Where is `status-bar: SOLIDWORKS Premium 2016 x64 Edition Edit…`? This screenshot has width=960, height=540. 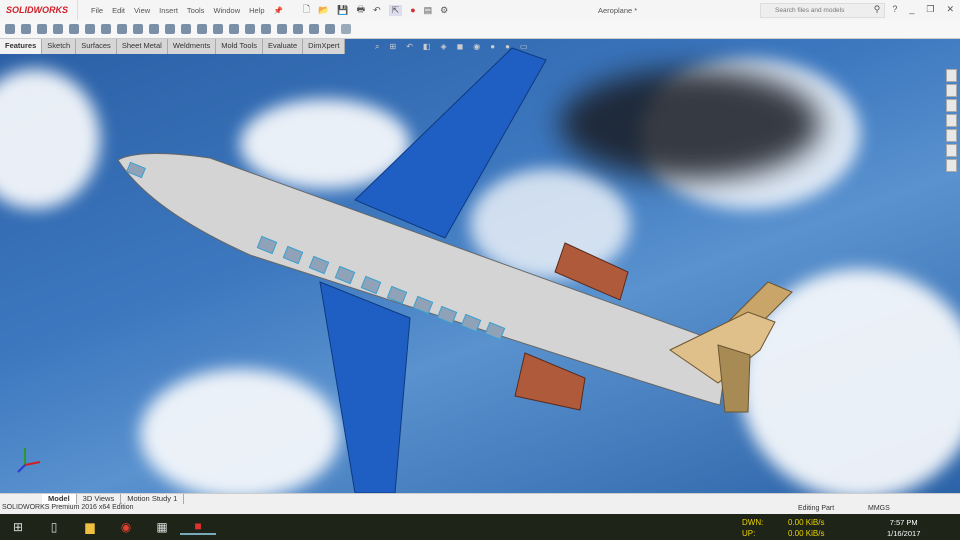 status-bar: SOLIDWORKS Premium 2016 x64 Edition Edit… is located at coordinates (480, 509).